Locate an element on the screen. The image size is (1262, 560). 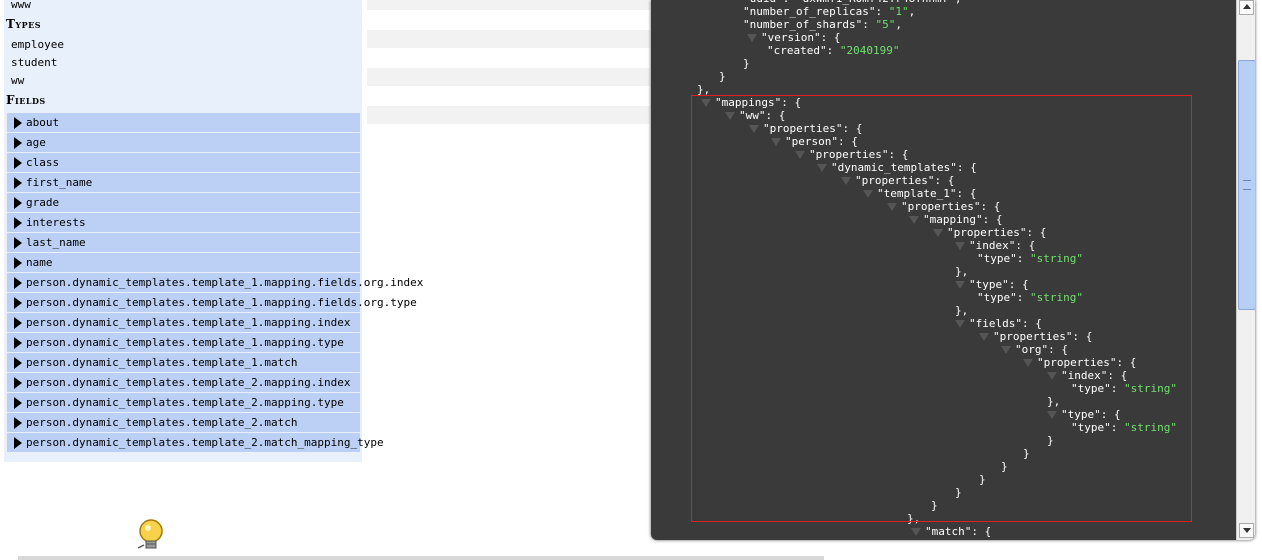
json-string-value: "5" is located at coordinates (885, 24).